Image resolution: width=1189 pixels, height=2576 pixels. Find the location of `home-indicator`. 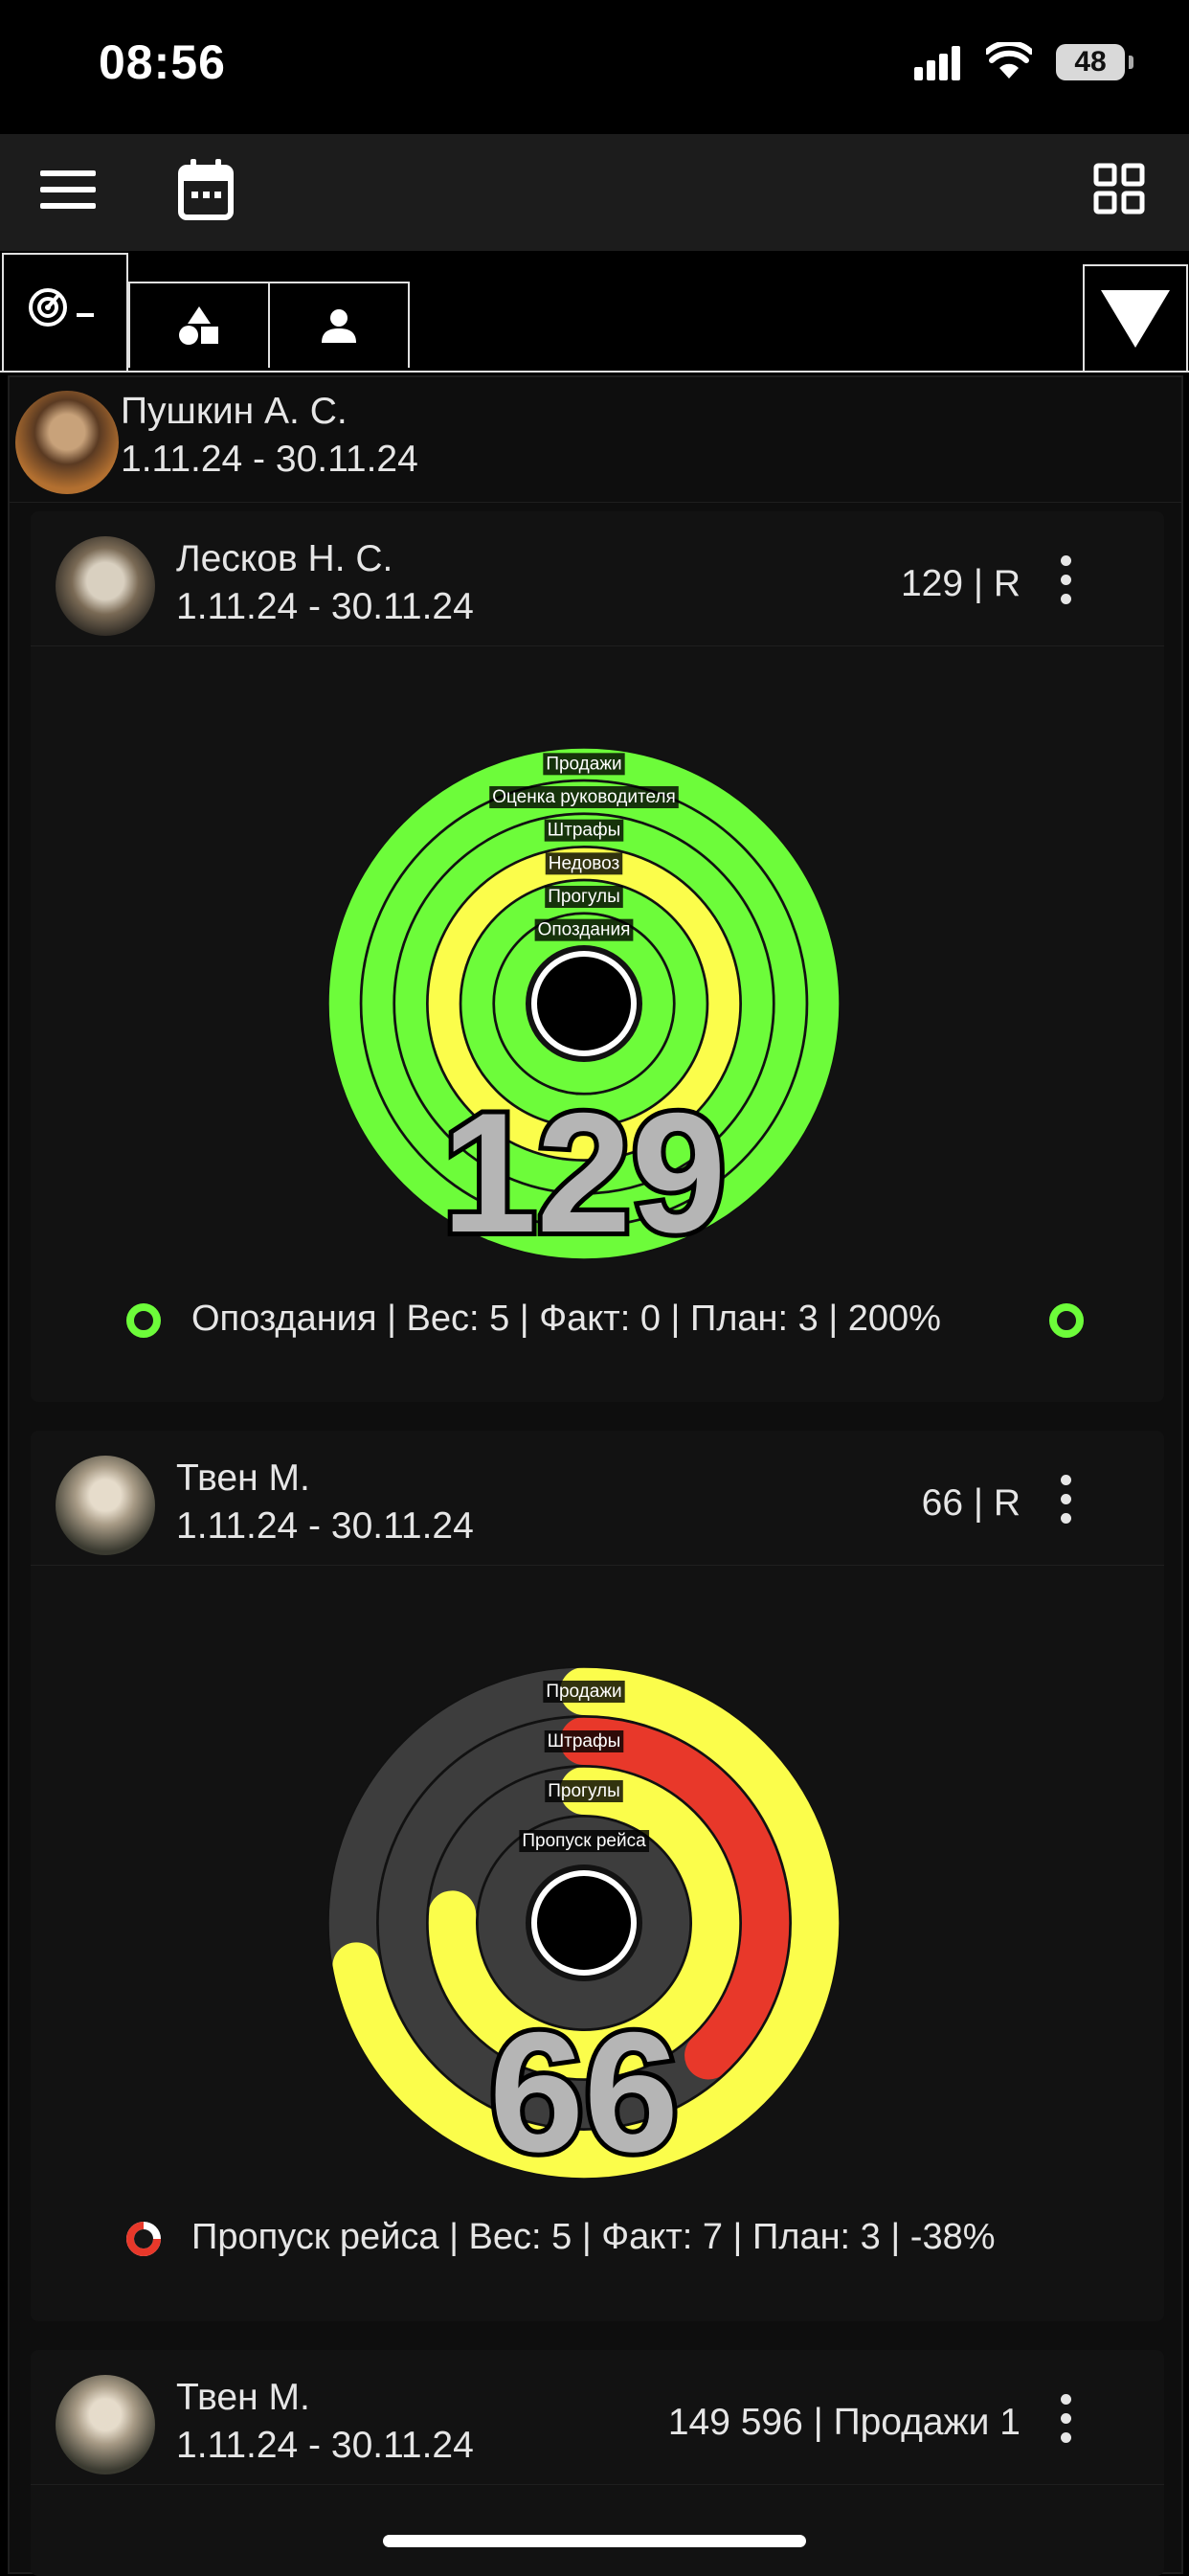

home-indicator is located at coordinates (594, 2541).